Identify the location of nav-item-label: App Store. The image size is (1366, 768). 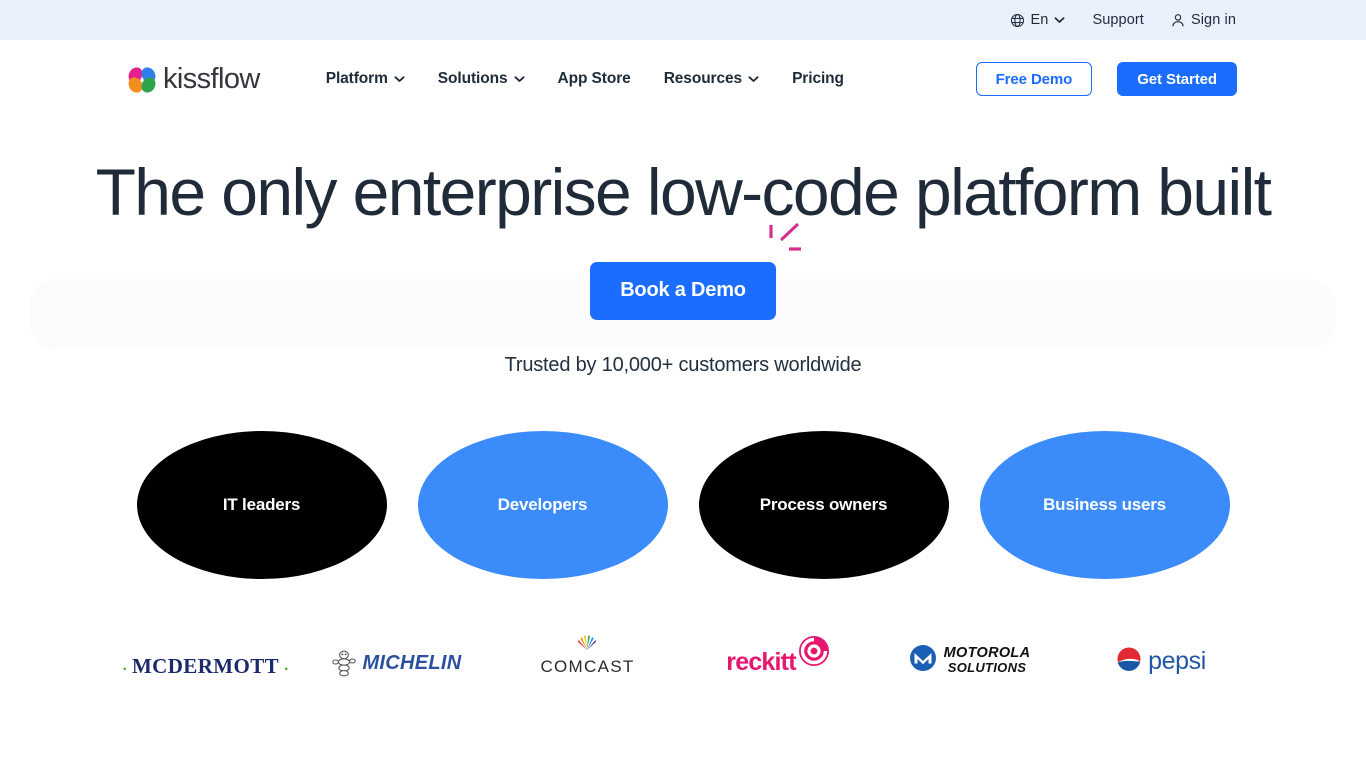
(594, 79).